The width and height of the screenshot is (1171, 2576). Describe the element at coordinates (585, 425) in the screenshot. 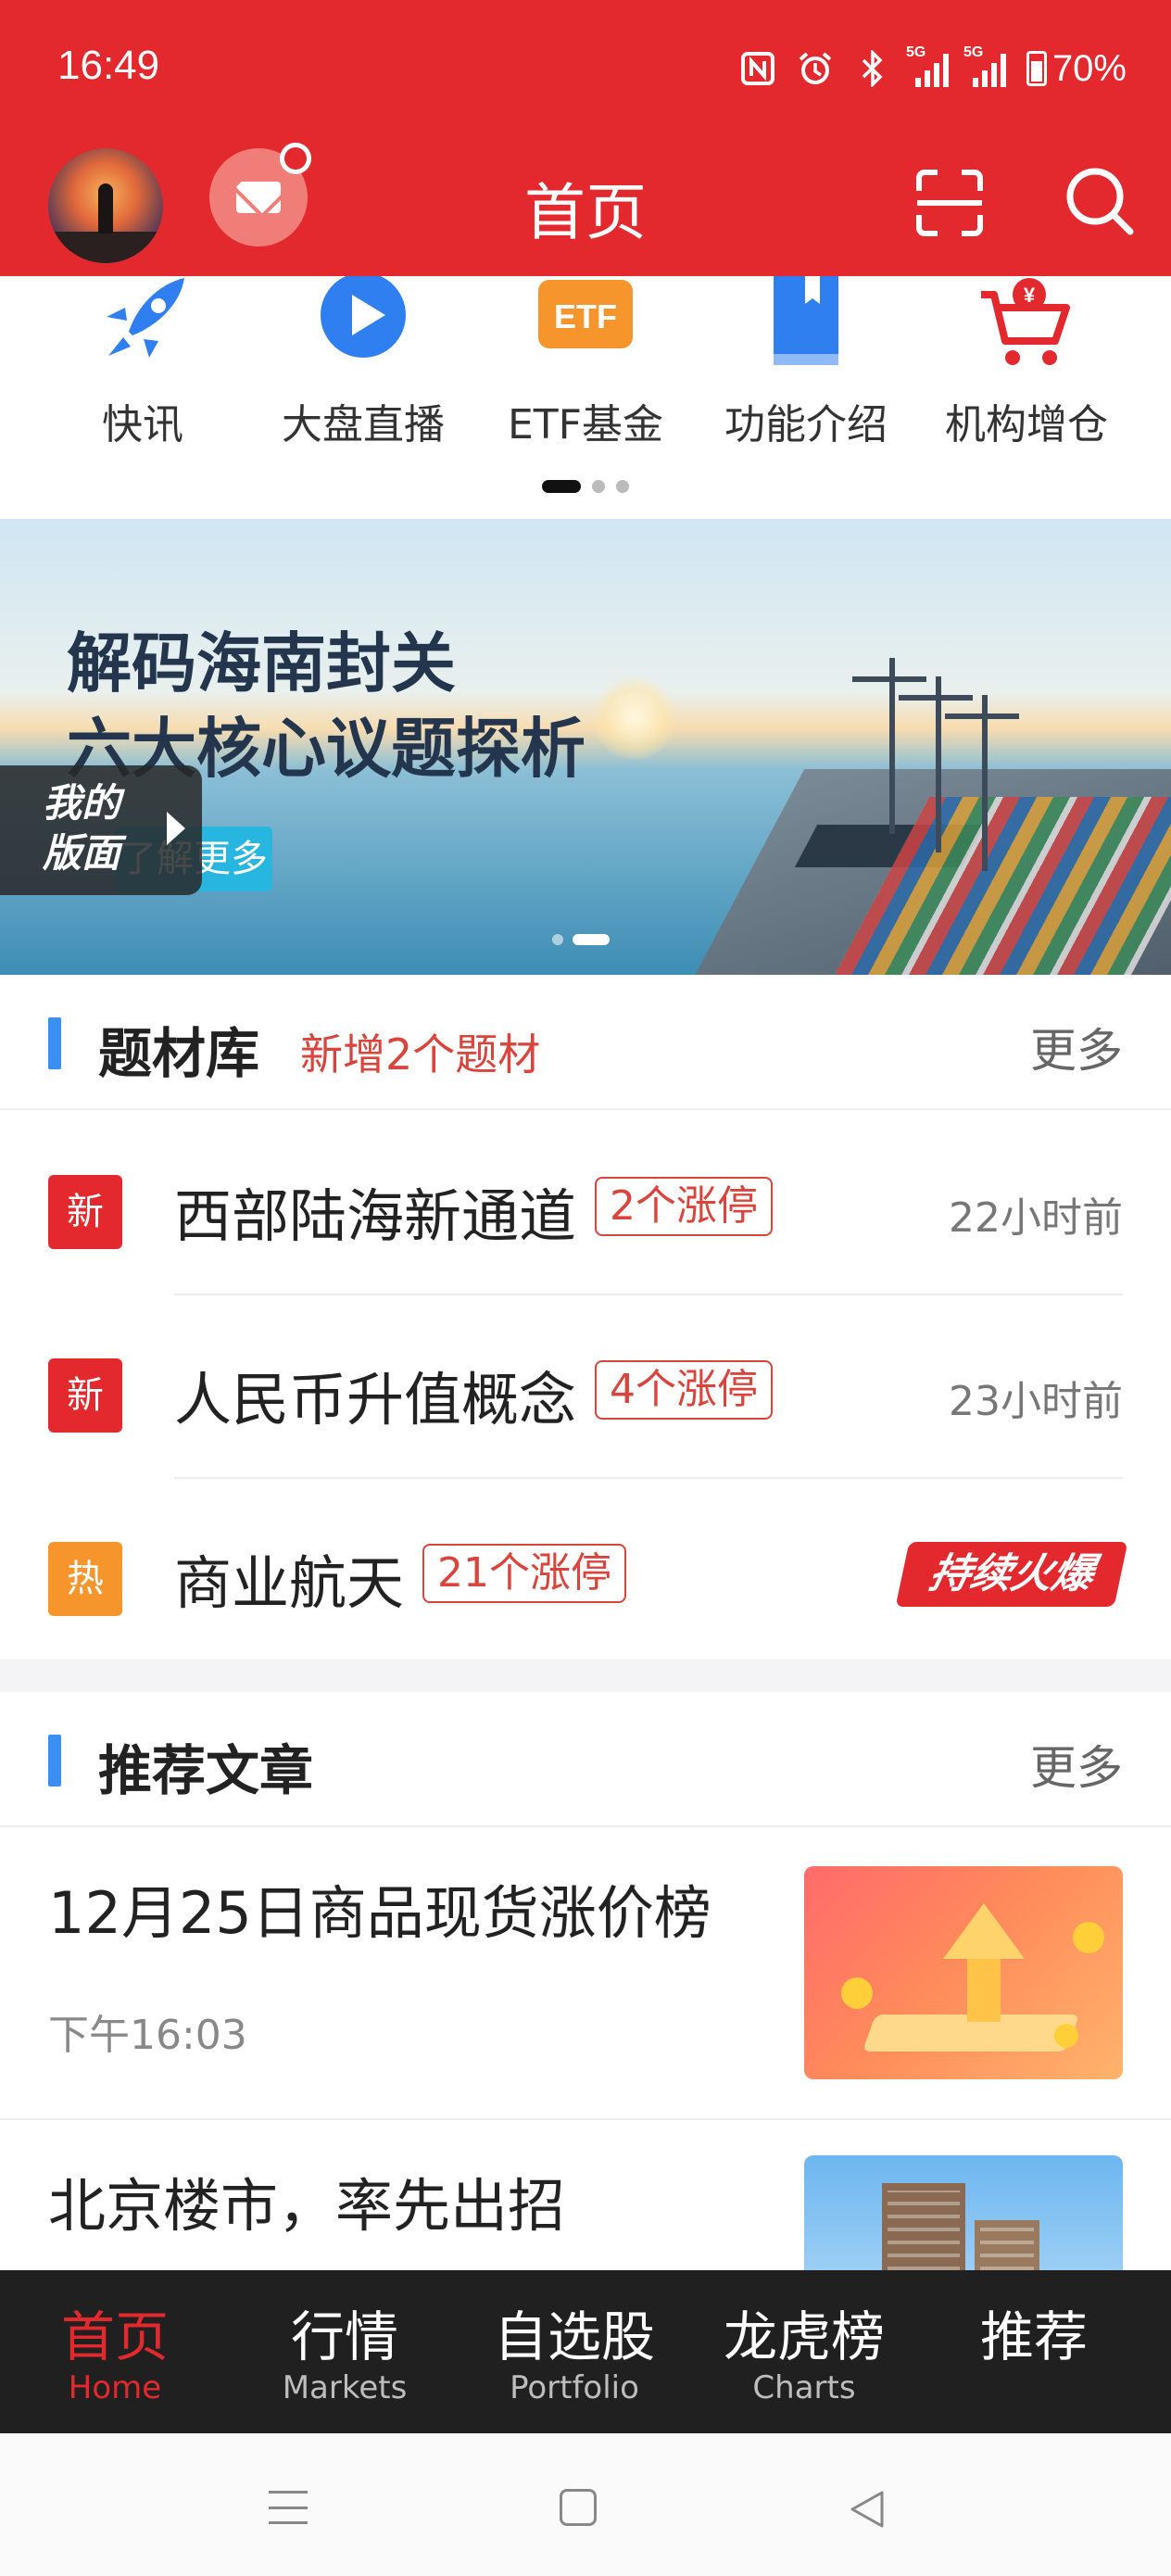

I see `quick-item-label: ETF基金` at that location.